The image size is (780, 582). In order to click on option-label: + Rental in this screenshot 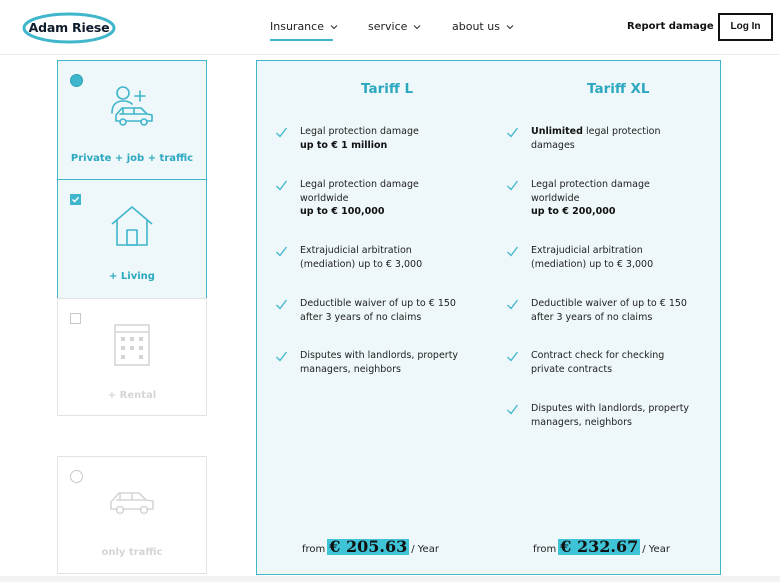, I will do `click(132, 395)`.